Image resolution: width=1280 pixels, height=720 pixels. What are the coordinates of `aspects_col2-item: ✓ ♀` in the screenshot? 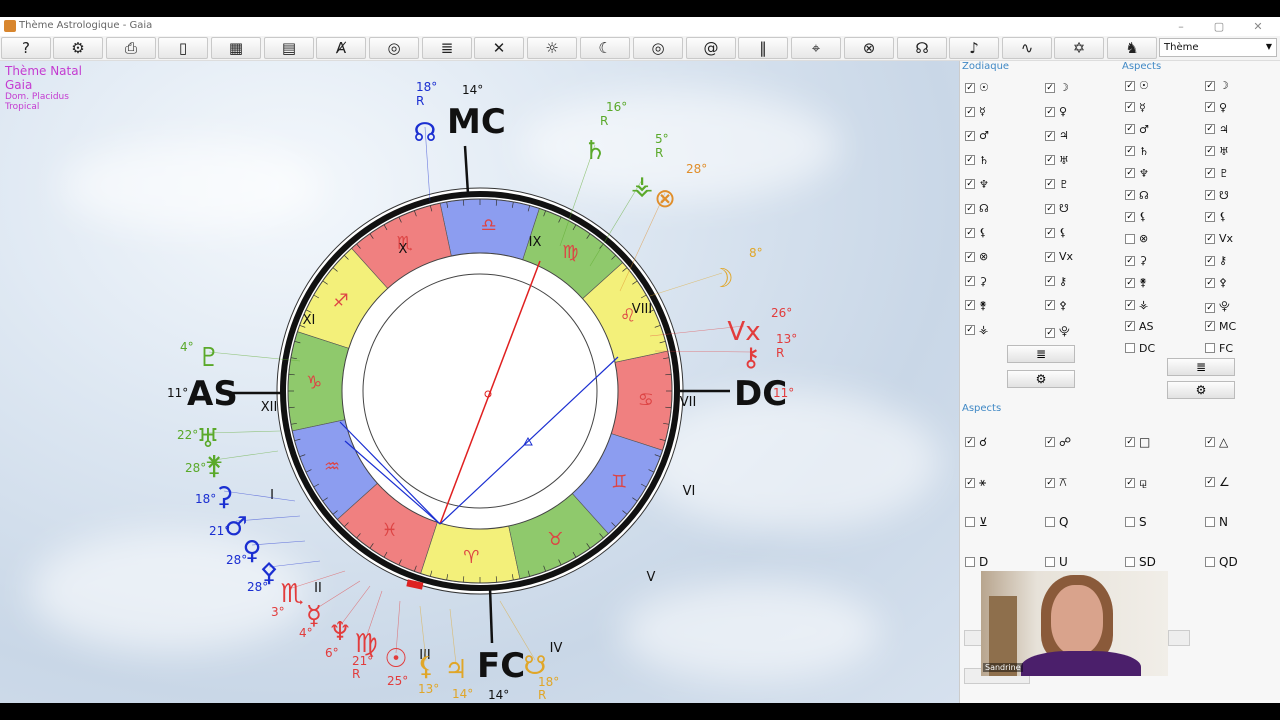 It's located at (1216, 107).